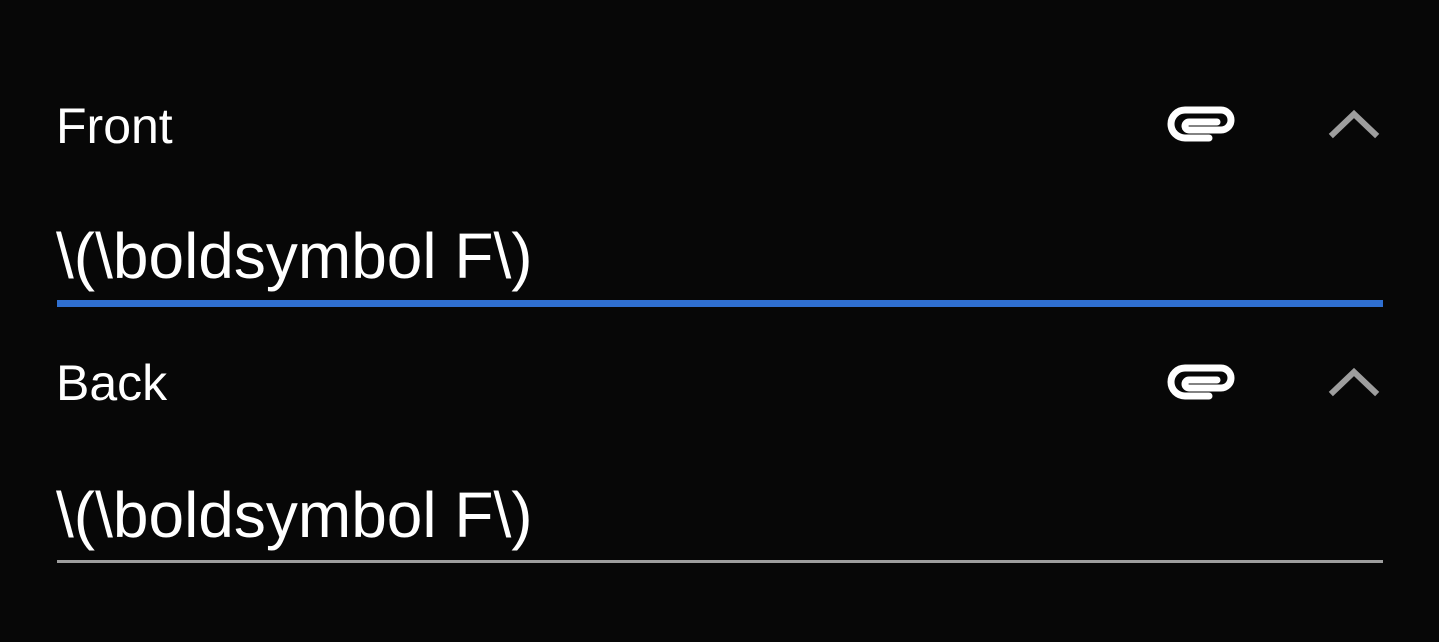  What do you see at coordinates (656, 256) in the screenshot?
I see `front-text-input: \(\boldsymbol F\)` at bounding box center [656, 256].